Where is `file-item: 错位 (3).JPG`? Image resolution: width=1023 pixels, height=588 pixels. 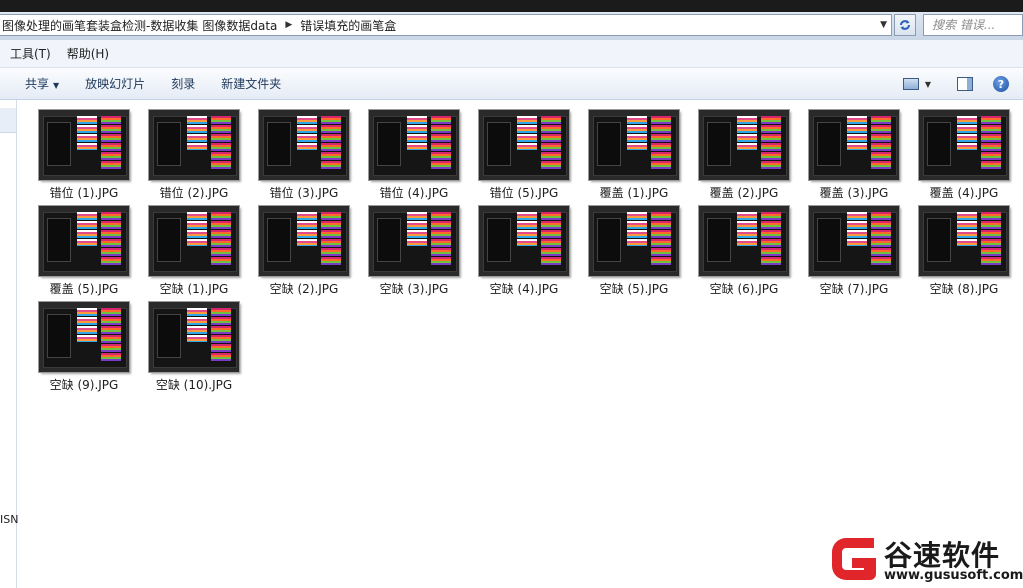 file-item: 错位 (3).JPG is located at coordinates (304, 153).